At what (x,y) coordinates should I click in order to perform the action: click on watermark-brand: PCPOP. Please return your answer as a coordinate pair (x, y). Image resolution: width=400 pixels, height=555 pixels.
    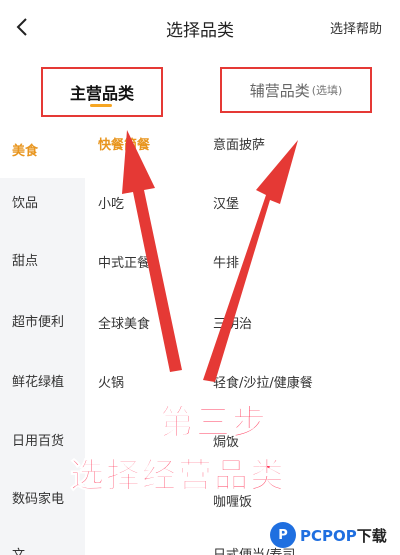
    Looking at the image, I should click on (328, 535).